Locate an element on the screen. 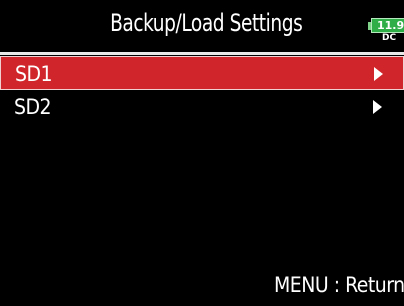  battery-voltage: 11.9 is located at coordinates (390, 25).